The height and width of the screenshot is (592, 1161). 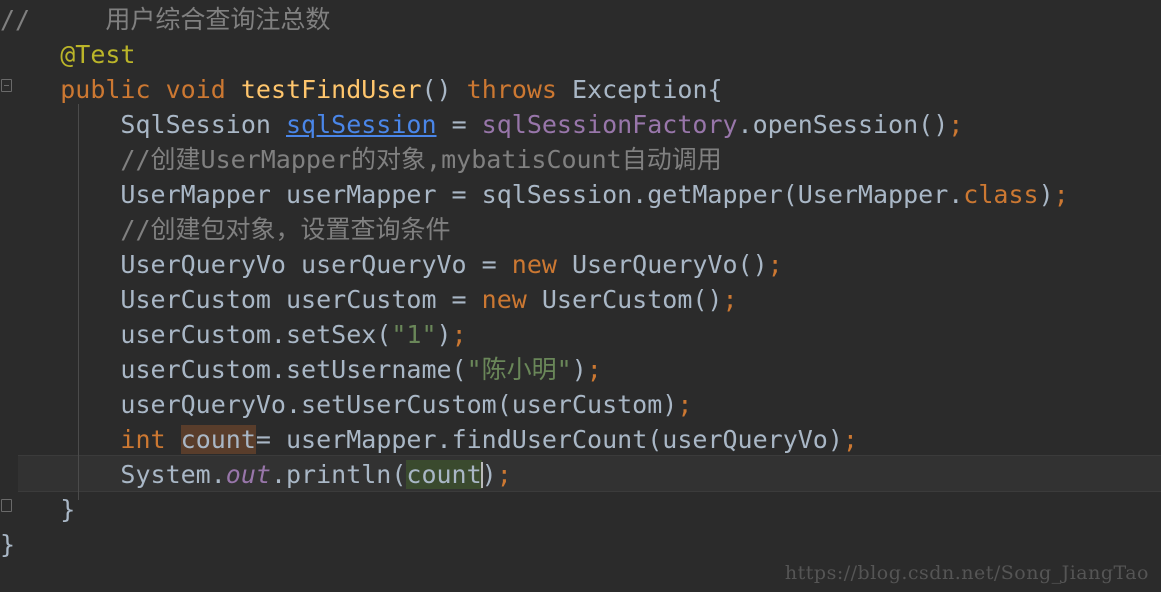 I want to click on code-token: Exception{, so click(x=647, y=89).